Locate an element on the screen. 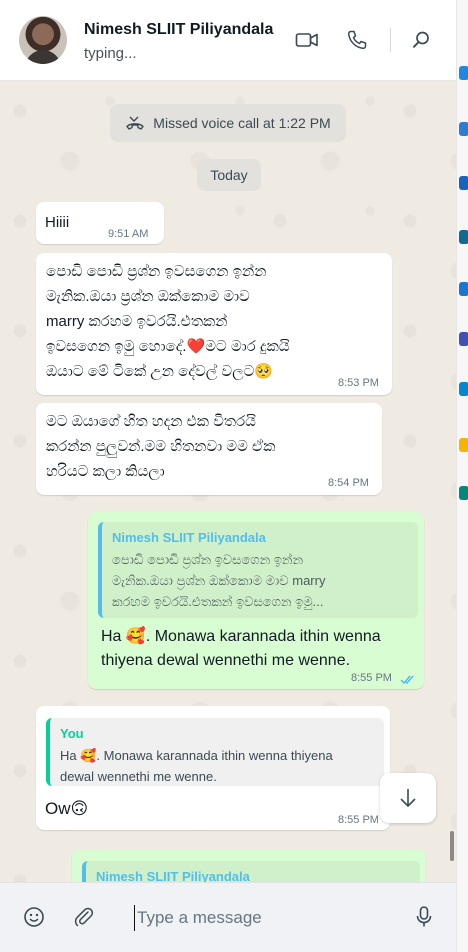 The height and width of the screenshot is (952, 468). adjacent-window-strip is located at coordinates (462, 476).